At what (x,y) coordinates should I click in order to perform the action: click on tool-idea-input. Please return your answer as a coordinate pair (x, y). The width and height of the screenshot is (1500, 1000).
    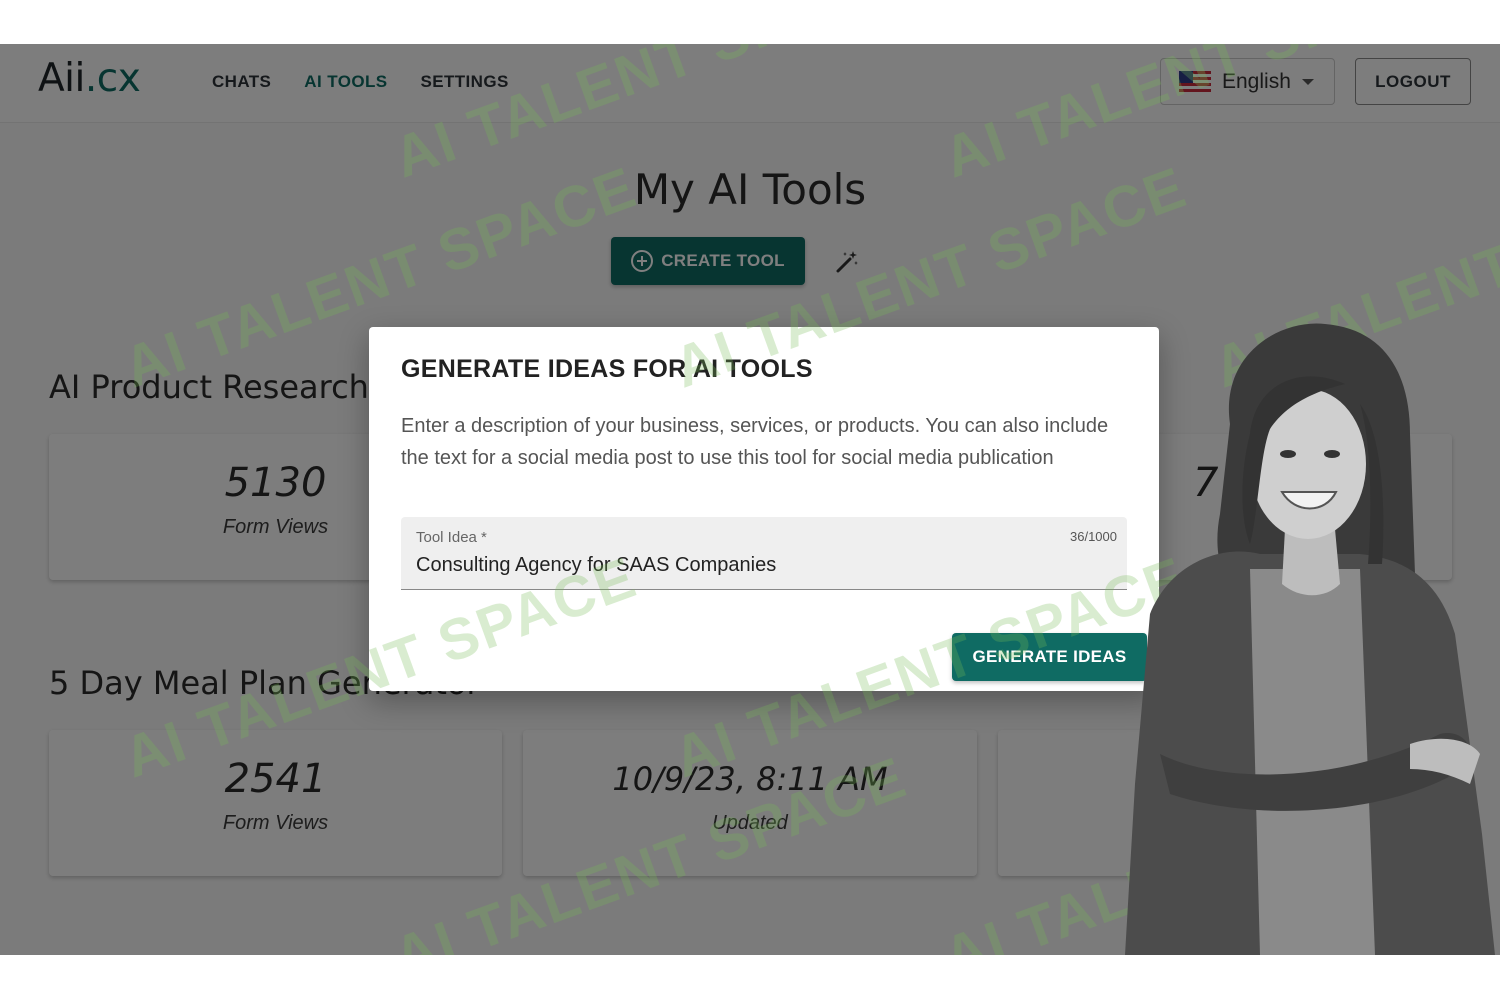
    Looking at the image, I should click on (761, 565).